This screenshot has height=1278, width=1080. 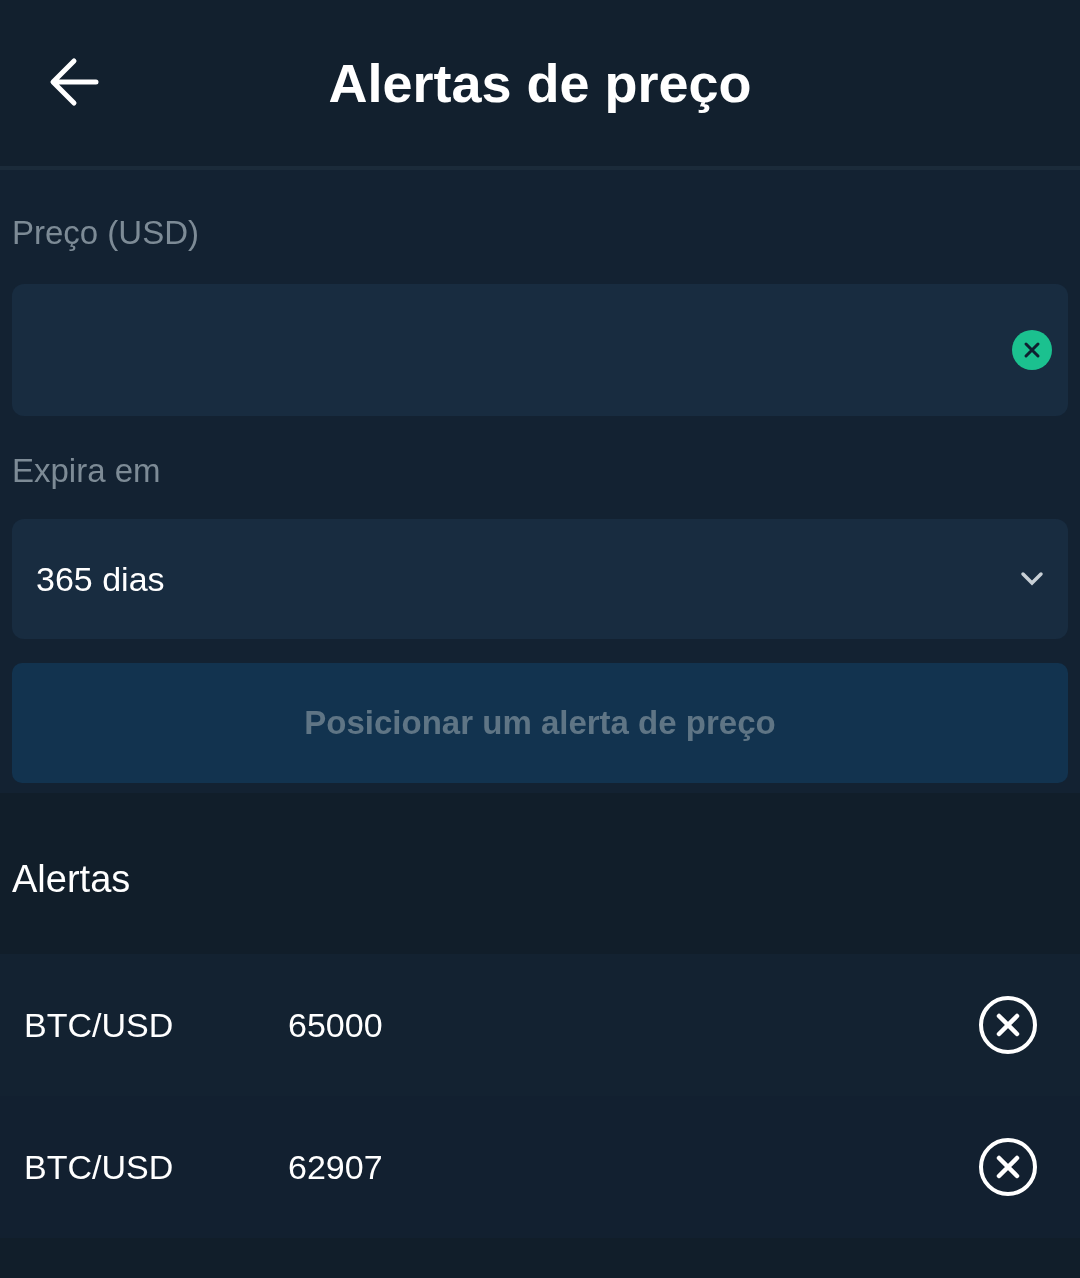 I want to click on field-label: Preço (USD), so click(x=106, y=233).